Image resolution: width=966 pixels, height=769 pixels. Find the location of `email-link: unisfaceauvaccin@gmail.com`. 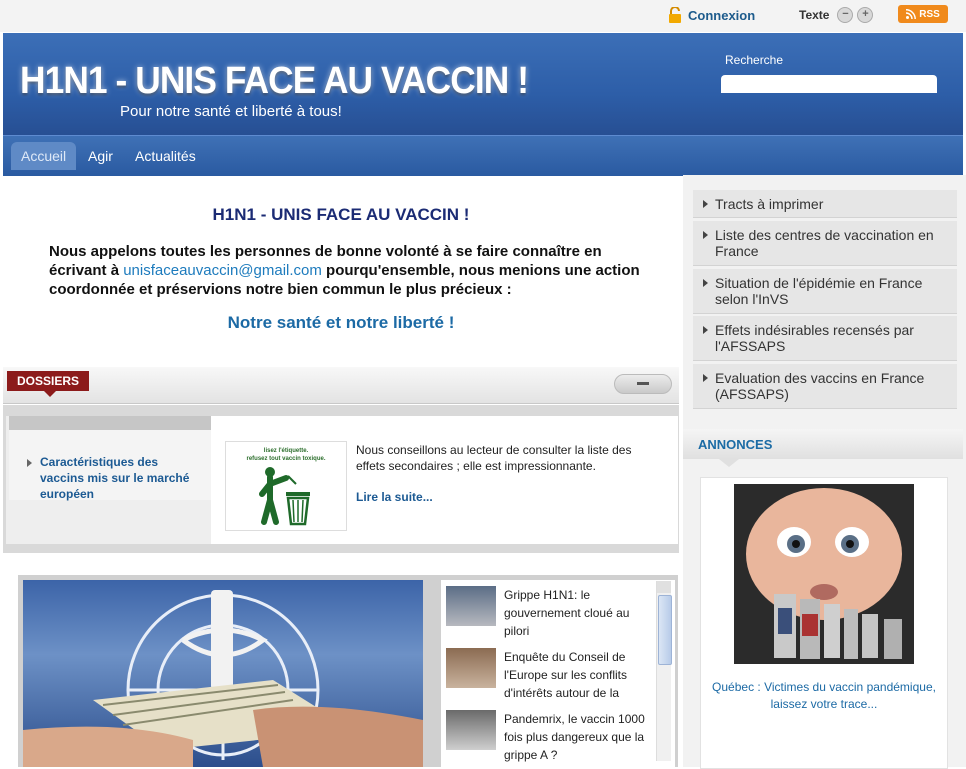

email-link: unisfaceauvaccin@gmail.com is located at coordinates (222, 270).